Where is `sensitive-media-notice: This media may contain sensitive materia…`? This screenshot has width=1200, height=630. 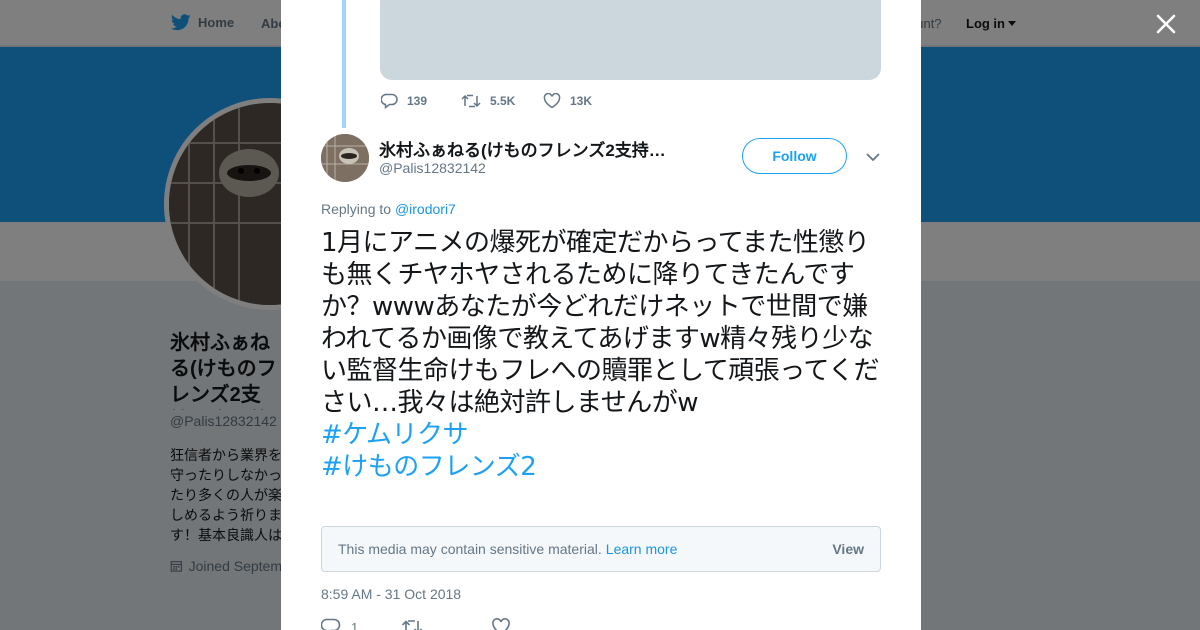 sensitive-media-notice: This media may contain sensitive materia… is located at coordinates (601, 549).